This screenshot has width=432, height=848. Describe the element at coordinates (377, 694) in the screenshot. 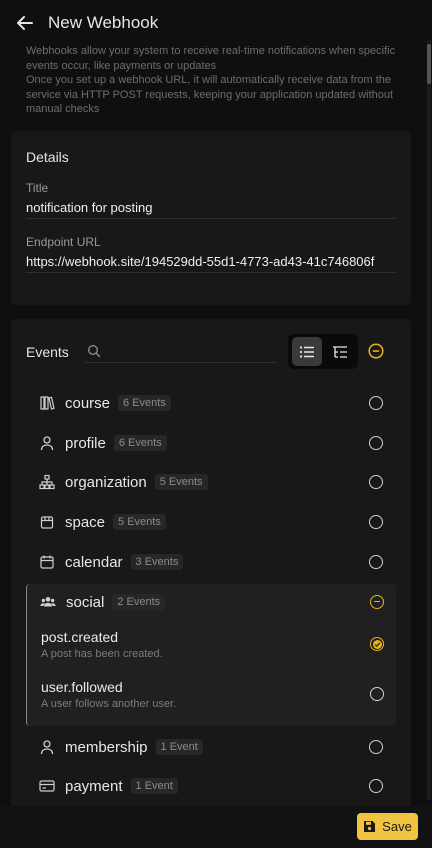

I see `event-item-checkbox` at that location.